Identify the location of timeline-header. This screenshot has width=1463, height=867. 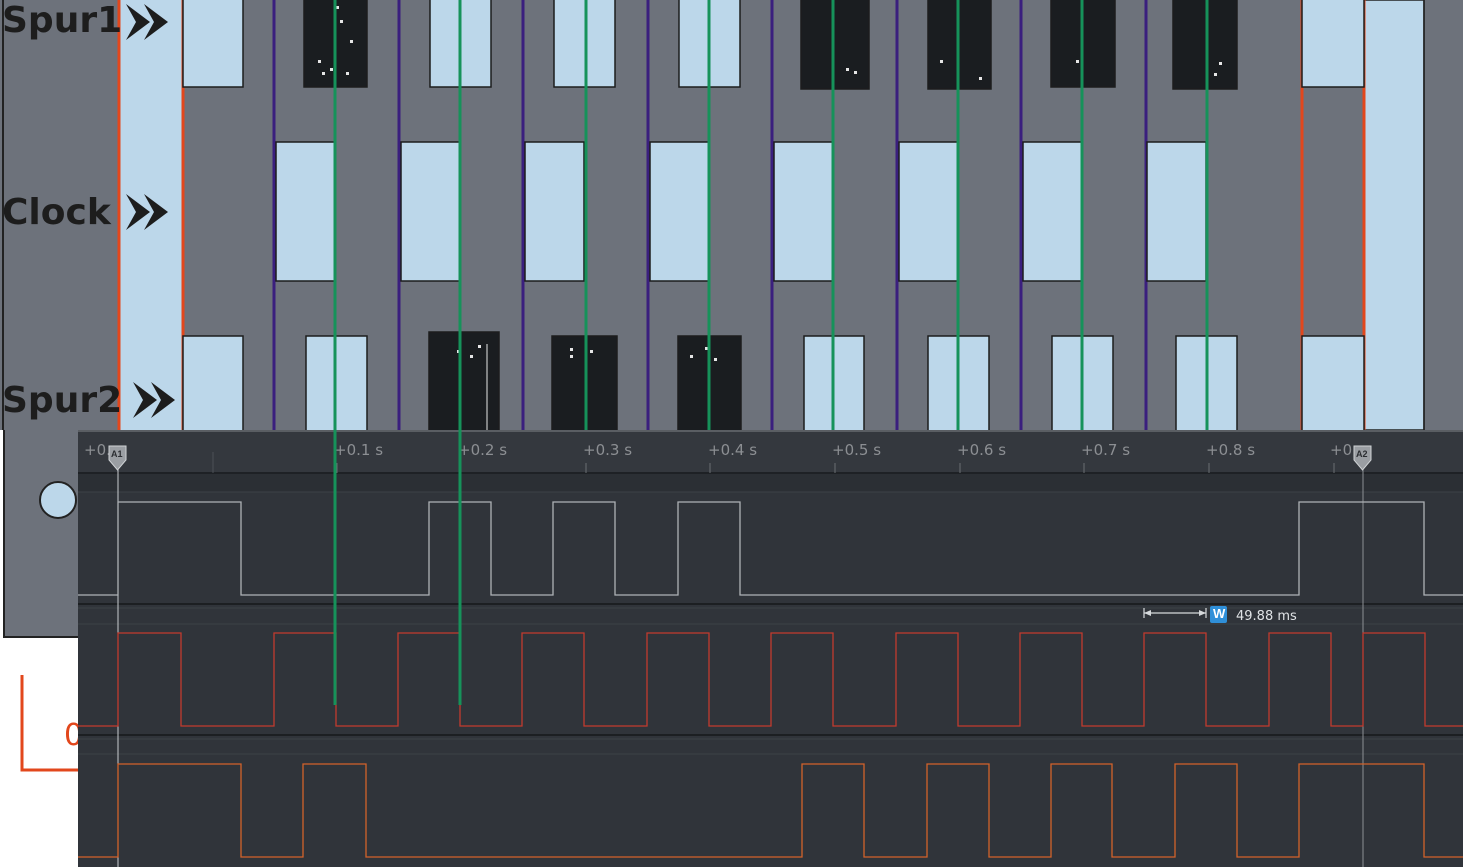
(770, 452).